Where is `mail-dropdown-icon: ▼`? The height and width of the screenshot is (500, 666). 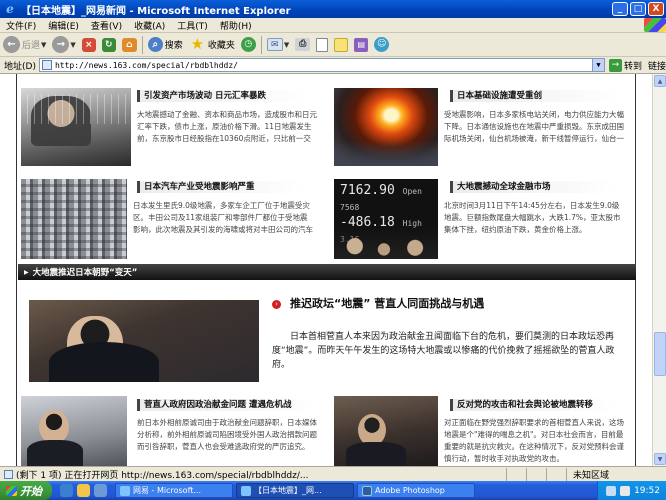
mail-dropdown-icon: ▼ is located at coordinates (286, 45).